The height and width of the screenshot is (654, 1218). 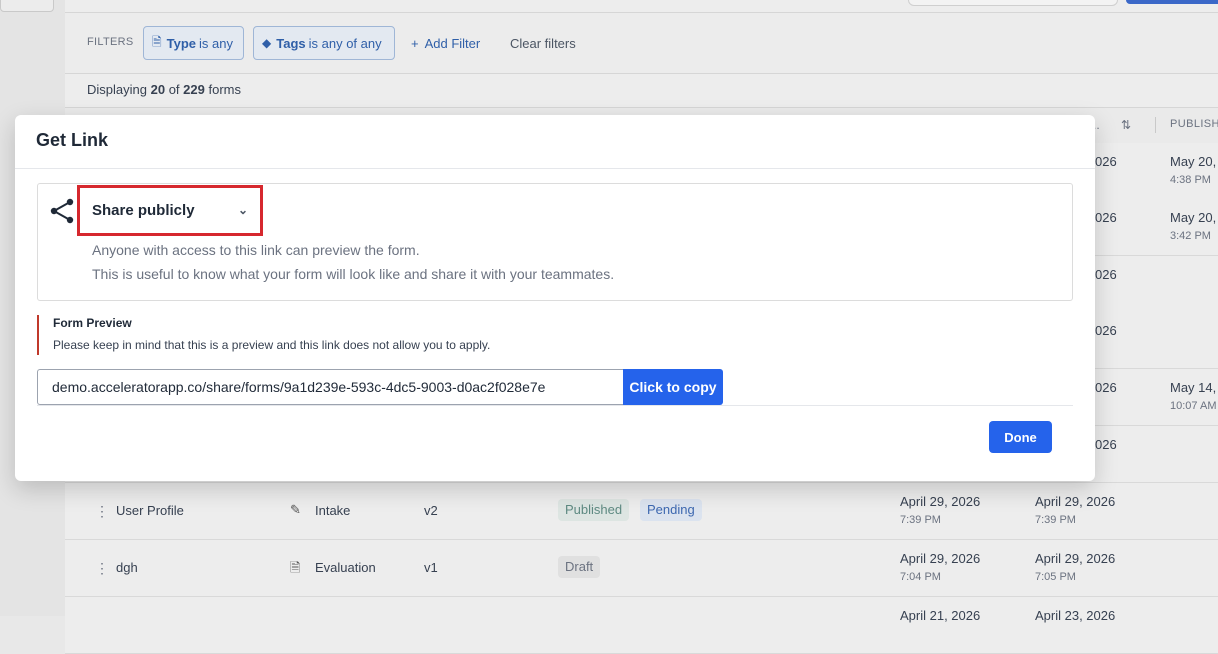 What do you see at coordinates (62, 211) in the screenshot?
I see `share-icon` at bounding box center [62, 211].